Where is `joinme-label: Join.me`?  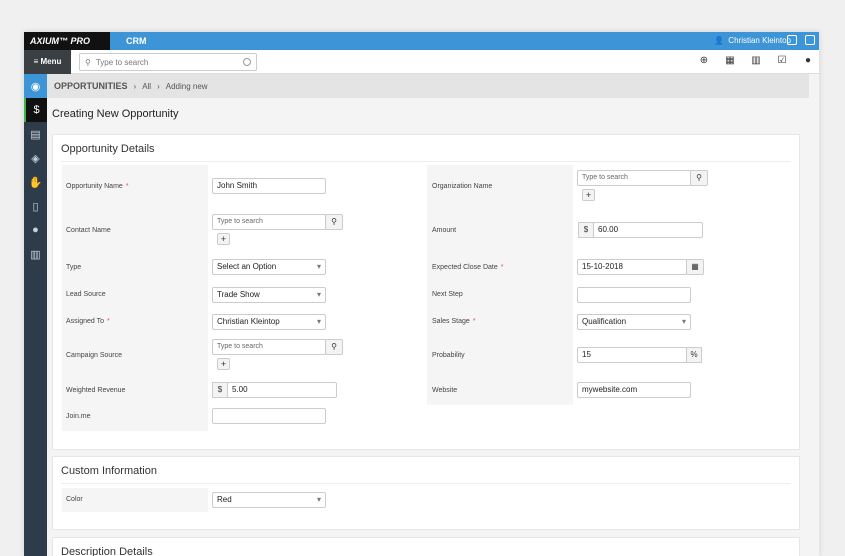
joinme-label: Join.me is located at coordinates (78, 416).